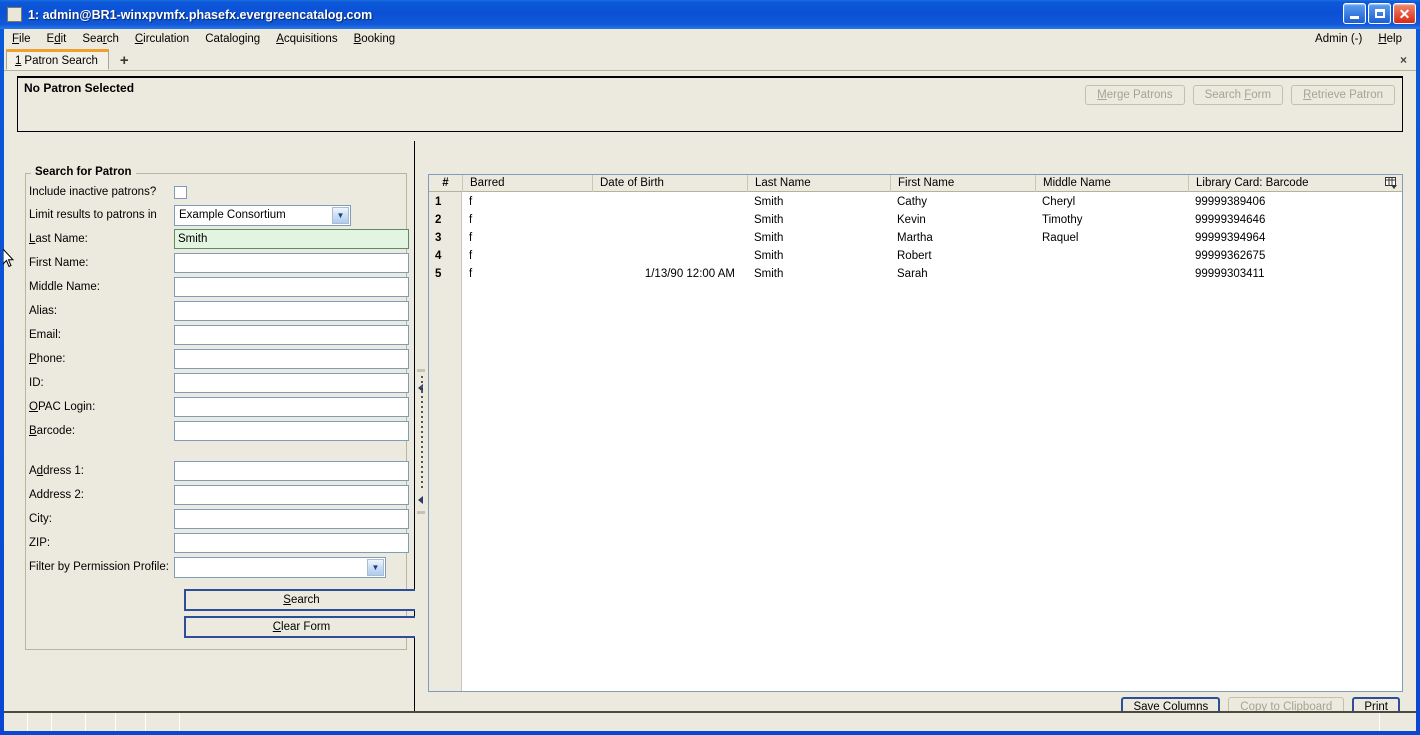 This screenshot has width=1420, height=735. What do you see at coordinates (291, 311) in the screenshot?
I see `alias-input` at bounding box center [291, 311].